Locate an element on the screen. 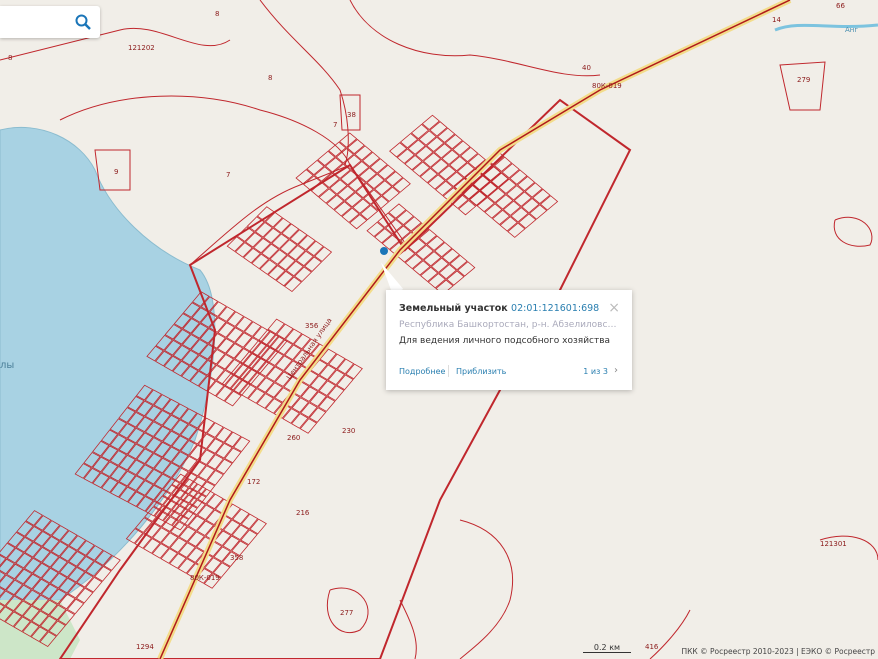  map-label: 9 is located at coordinates (116, 172).